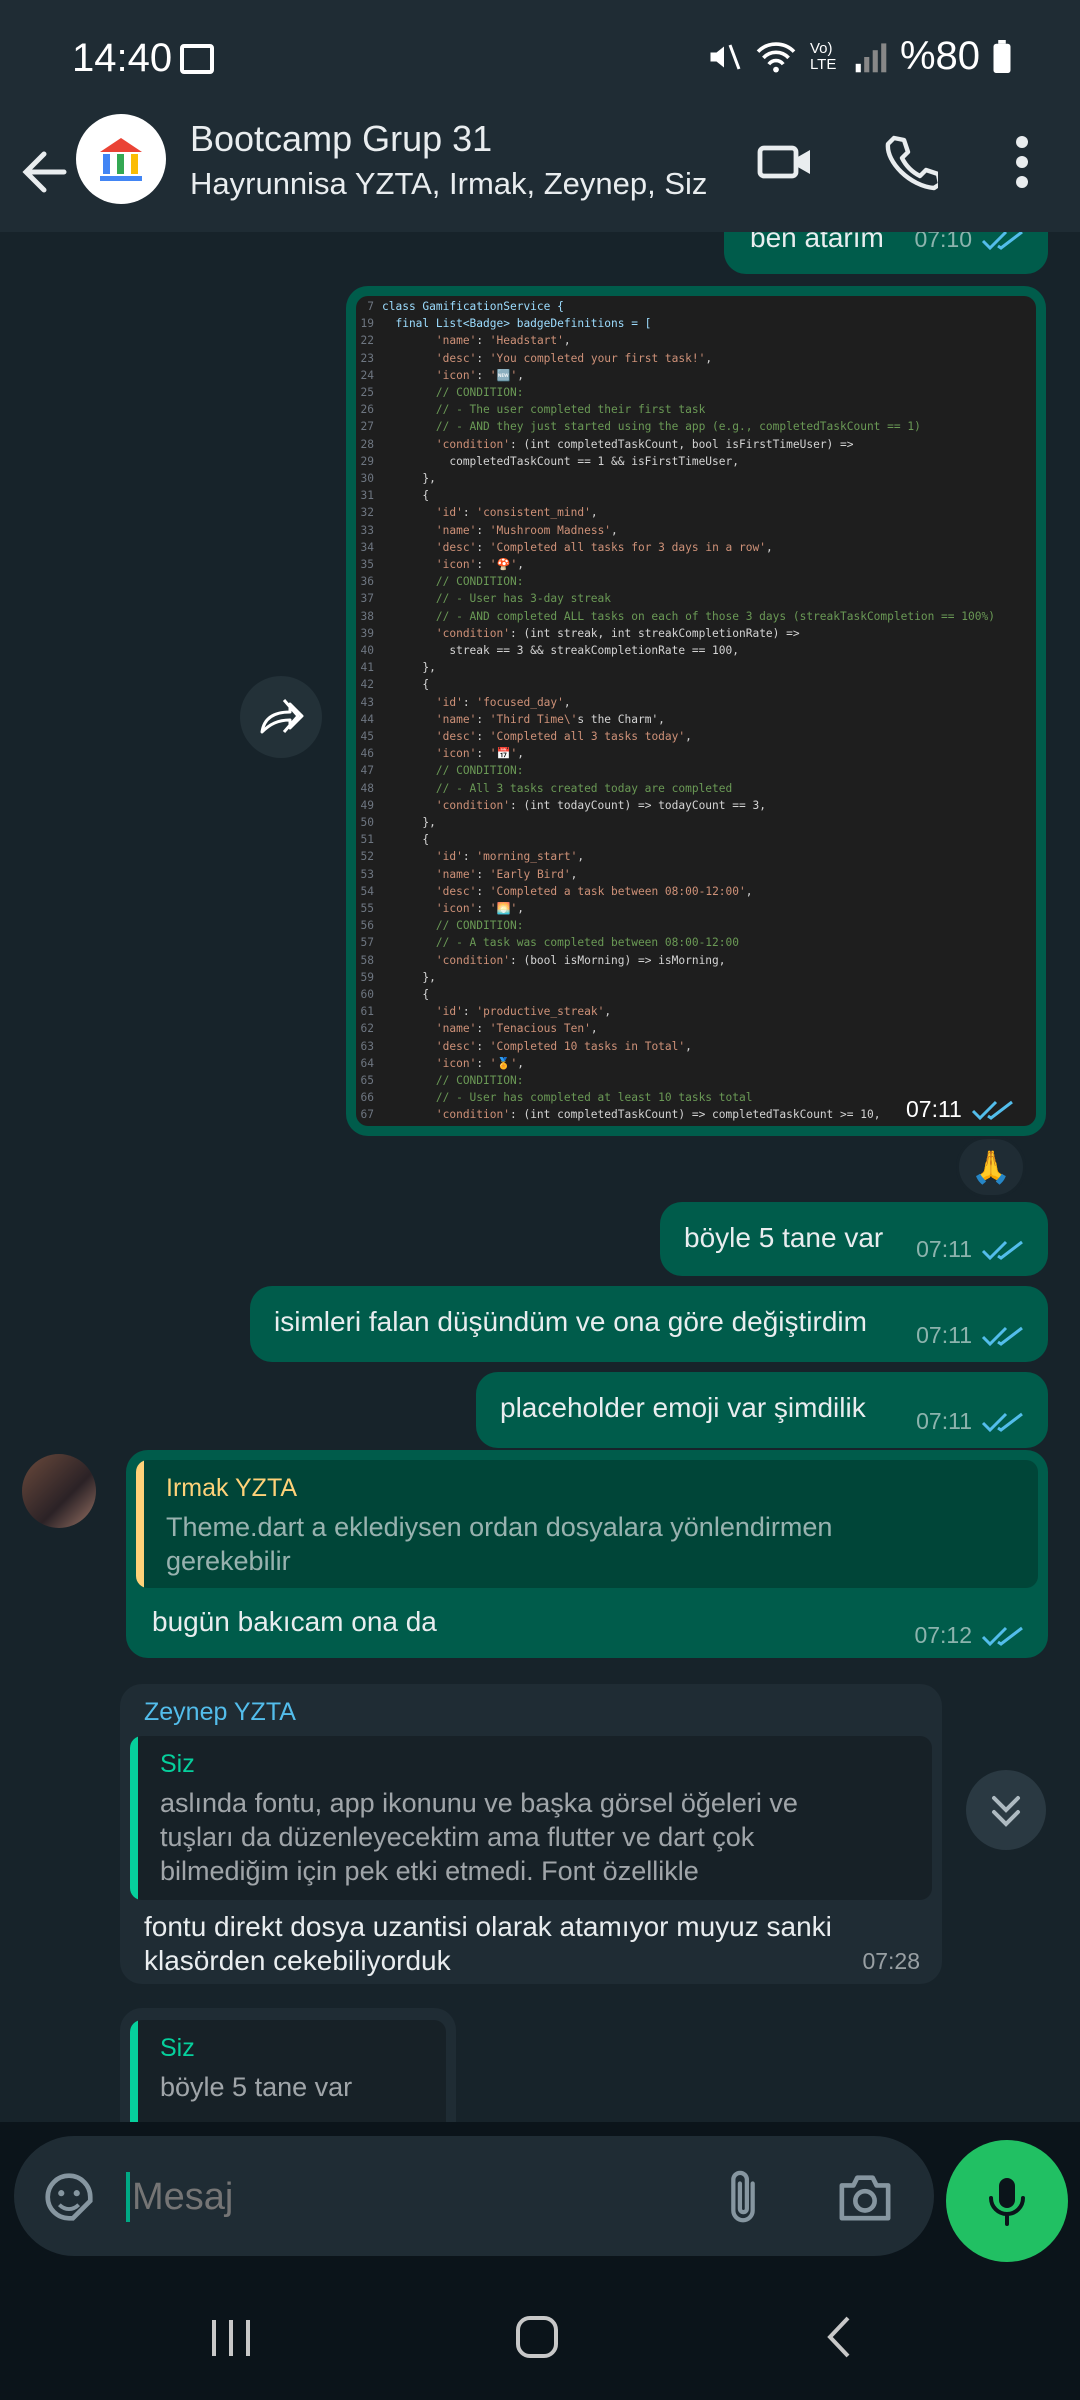  What do you see at coordinates (776, 56) in the screenshot?
I see `wifi-icon` at bounding box center [776, 56].